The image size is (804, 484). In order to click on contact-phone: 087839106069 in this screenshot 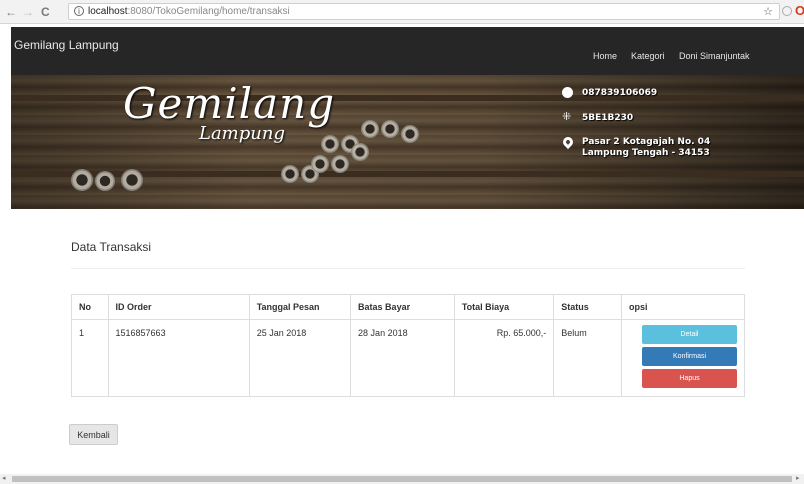, I will do `click(620, 93)`.